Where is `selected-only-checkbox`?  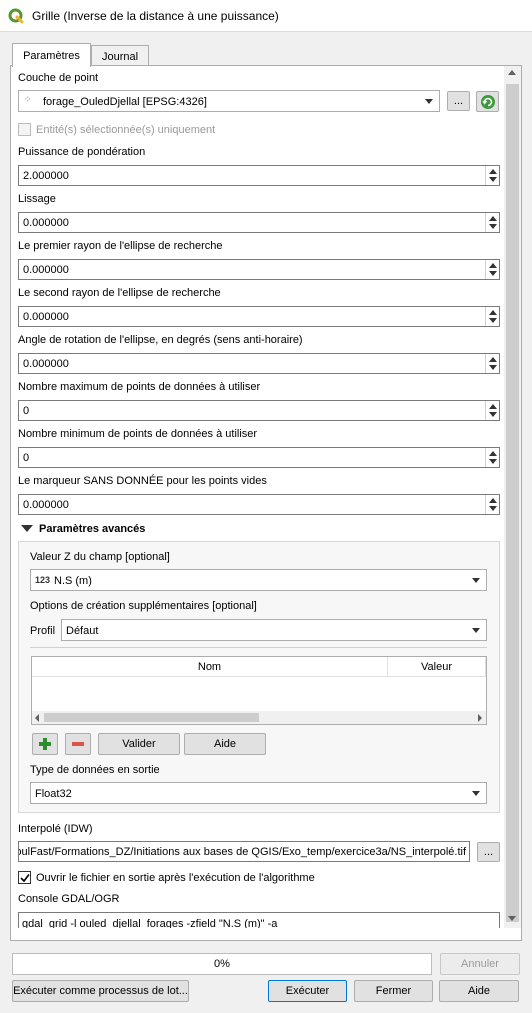 selected-only-checkbox is located at coordinates (24, 129).